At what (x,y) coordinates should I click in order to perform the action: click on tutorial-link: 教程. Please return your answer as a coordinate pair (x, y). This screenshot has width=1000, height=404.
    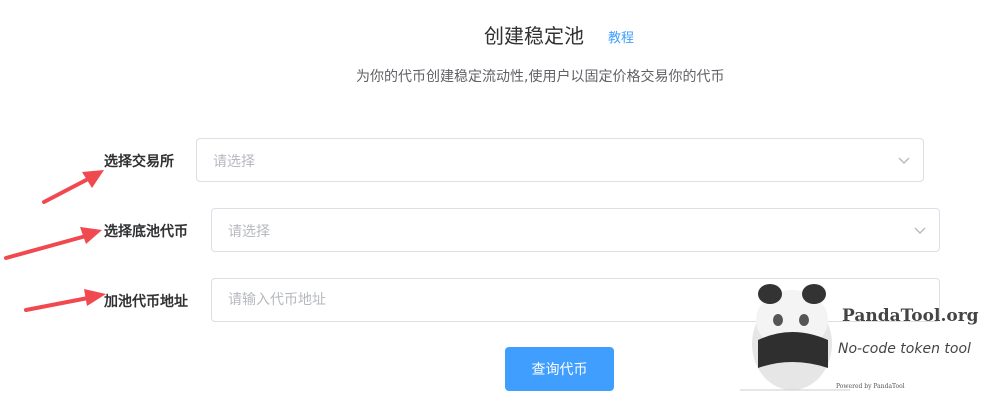
    Looking at the image, I should click on (621, 36).